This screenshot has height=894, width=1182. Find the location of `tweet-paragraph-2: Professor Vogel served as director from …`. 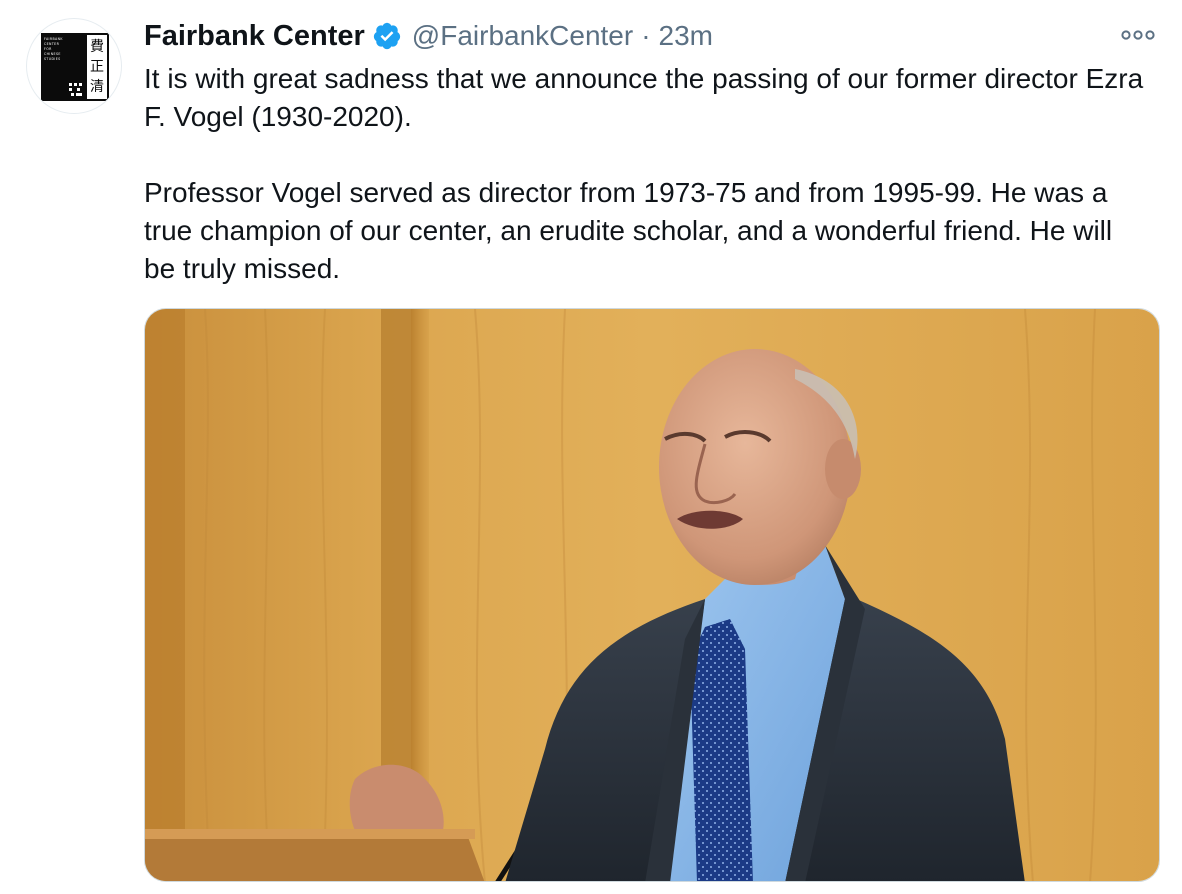

tweet-paragraph-2: Professor Vogel served as director from … is located at coordinates (628, 230).